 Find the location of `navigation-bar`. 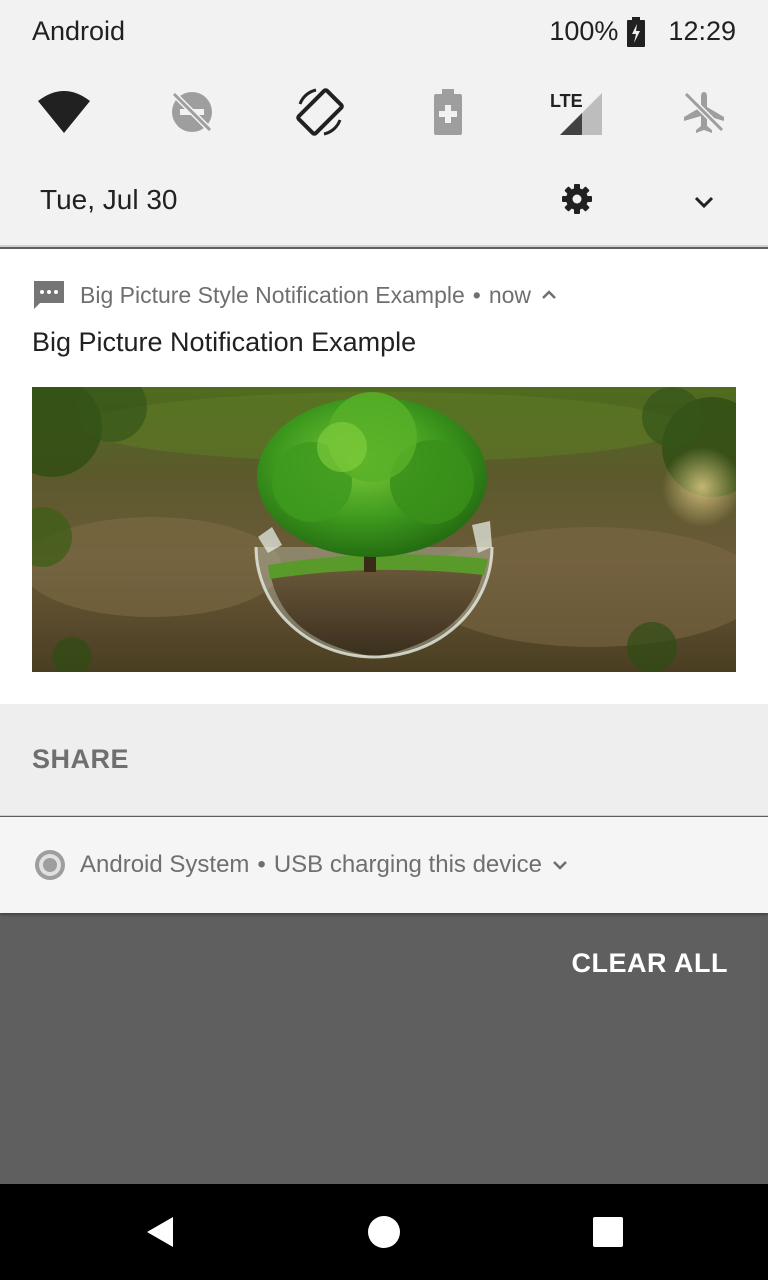

navigation-bar is located at coordinates (384, 1232).